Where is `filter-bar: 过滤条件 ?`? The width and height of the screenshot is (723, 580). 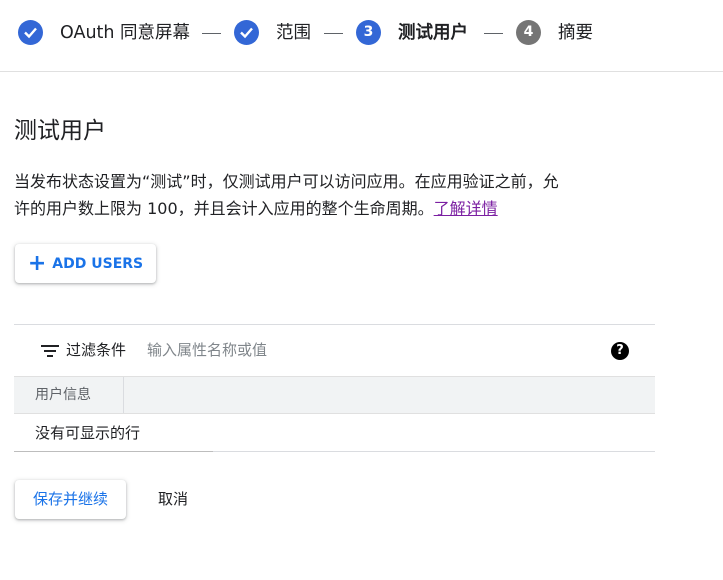 filter-bar: 过滤条件 ? is located at coordinates (334, 350).